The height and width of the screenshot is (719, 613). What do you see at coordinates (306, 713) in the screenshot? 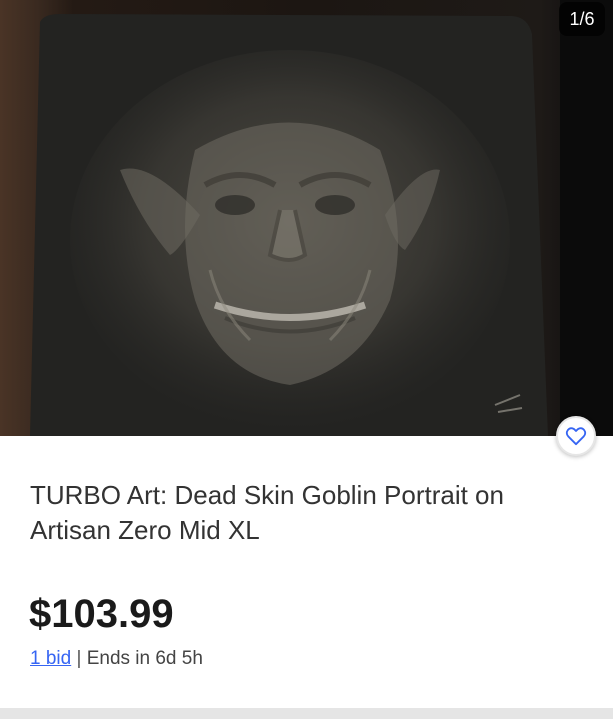
I see `bottom-divider` at bounding box center [306, 713].